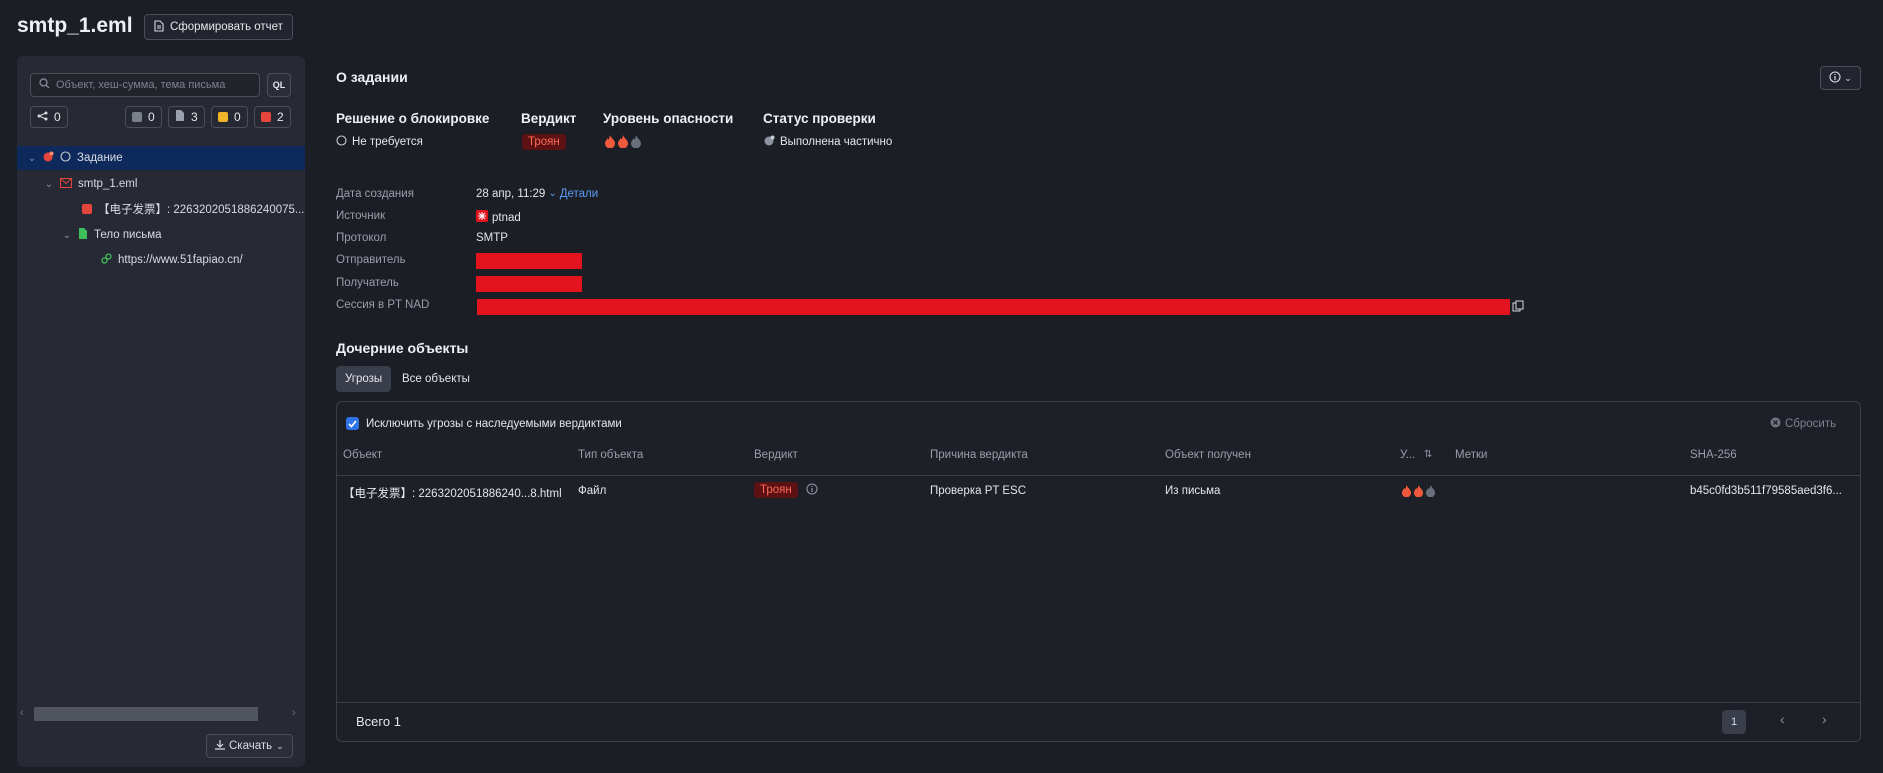 Image resolution: width=1883 pixels, height=773 pixels. Describe the element at coordinates (544, 142) in the screenshot. I see `verdict-badge: Троян` at that location.